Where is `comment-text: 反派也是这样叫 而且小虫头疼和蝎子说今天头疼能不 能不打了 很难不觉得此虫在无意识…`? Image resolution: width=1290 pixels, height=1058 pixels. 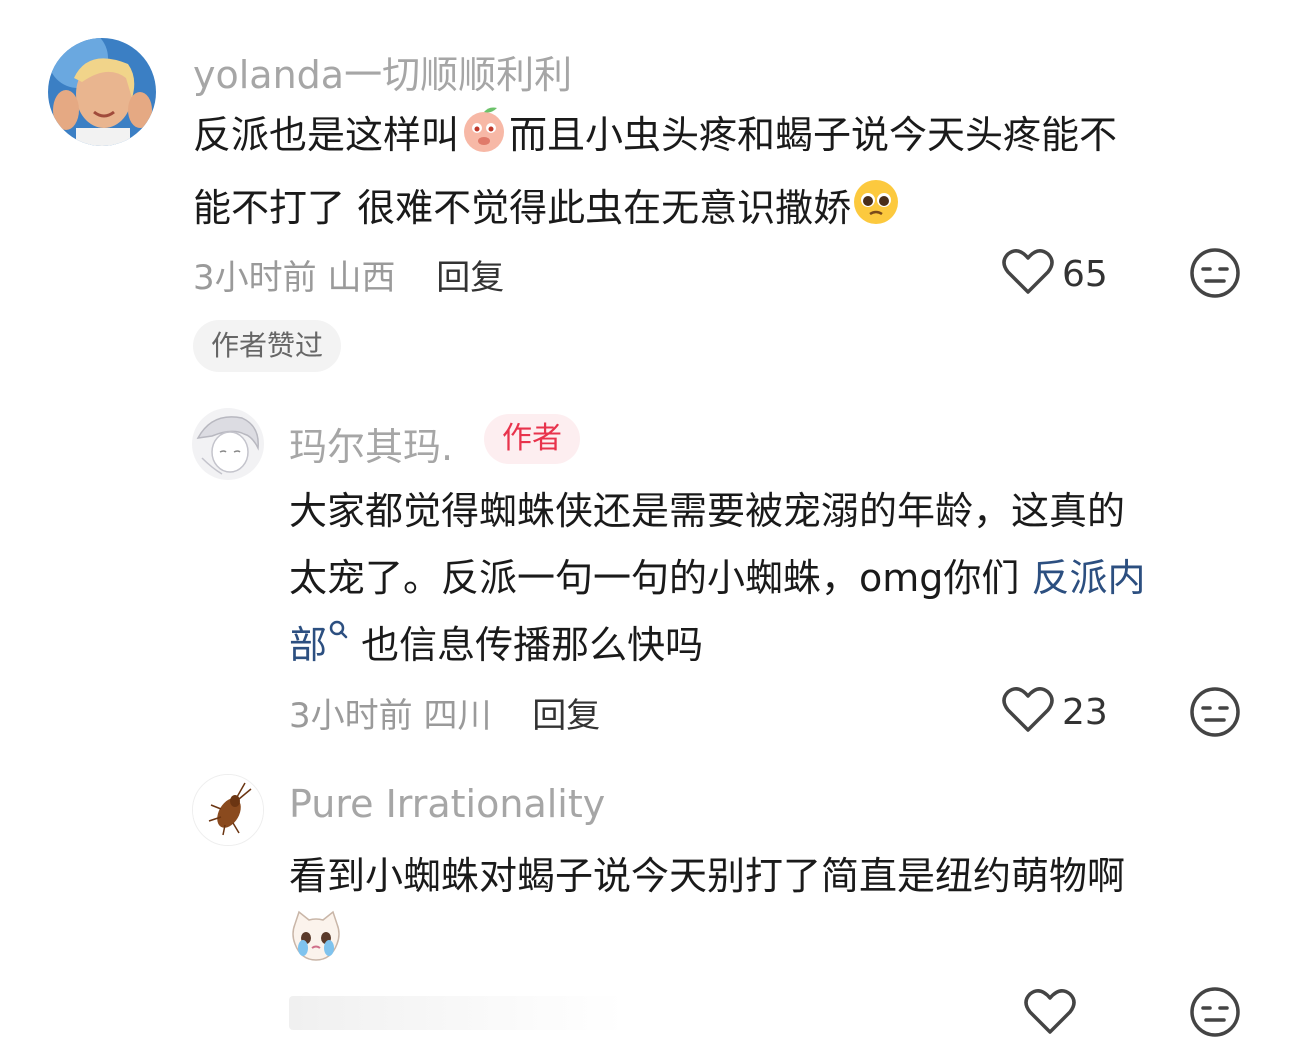
comment-text: 反派也是这样叫 而且小虫头疼和蝎子说今天头疼能不 能不打了 很难不觉得此虫在无意识… is located at coordinates (713, 175).